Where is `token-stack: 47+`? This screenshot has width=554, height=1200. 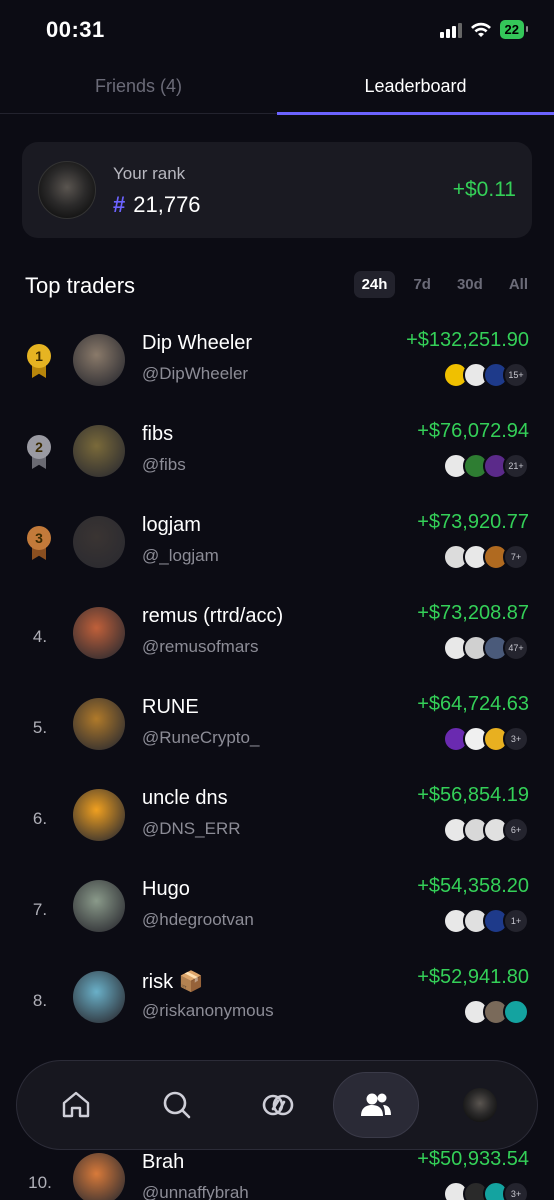
token-stack: 47+ is located at coordinates (486, 648).